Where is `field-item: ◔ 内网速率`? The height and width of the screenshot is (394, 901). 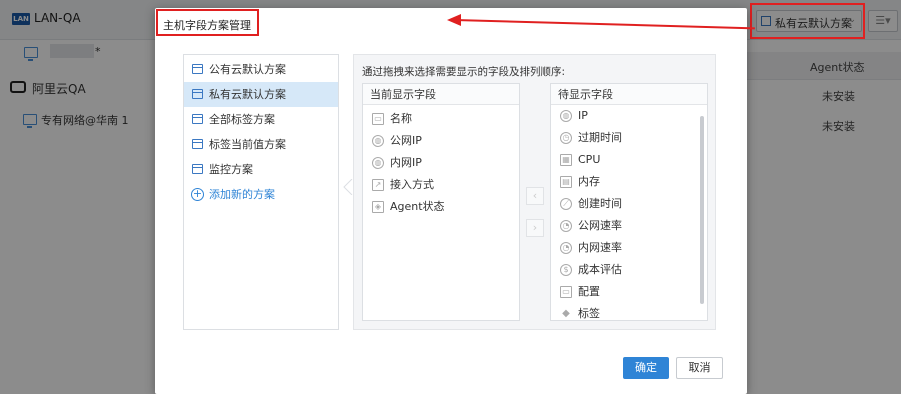 field-item: ◔ 内网速率 is located at coordinates (629, 248).